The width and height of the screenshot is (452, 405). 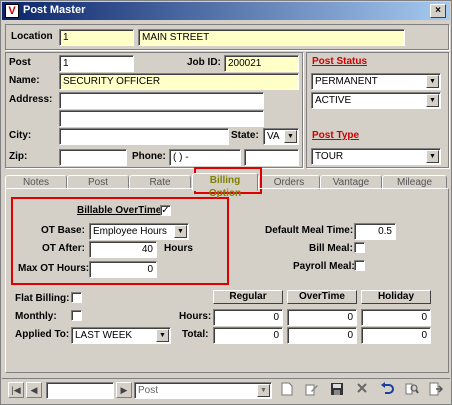 What do you see at coordinates (18, 156) in the screenshot?
I see `zip-label: Zip:` at bounding box center [18, 156].